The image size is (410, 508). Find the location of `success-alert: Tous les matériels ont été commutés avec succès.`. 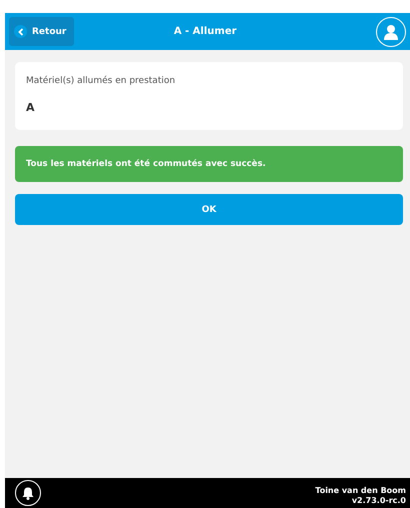

success-alert: Tous les matériels ont été commutés avec succès. is located at coordinates (209, 164).